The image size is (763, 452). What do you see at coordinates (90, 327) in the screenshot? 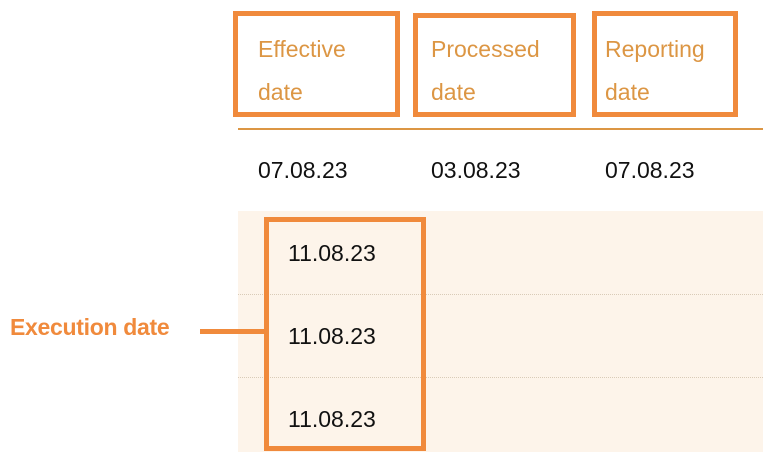
I see `execution-date-callout-label: Execution date` at bounding box center [90, 327].